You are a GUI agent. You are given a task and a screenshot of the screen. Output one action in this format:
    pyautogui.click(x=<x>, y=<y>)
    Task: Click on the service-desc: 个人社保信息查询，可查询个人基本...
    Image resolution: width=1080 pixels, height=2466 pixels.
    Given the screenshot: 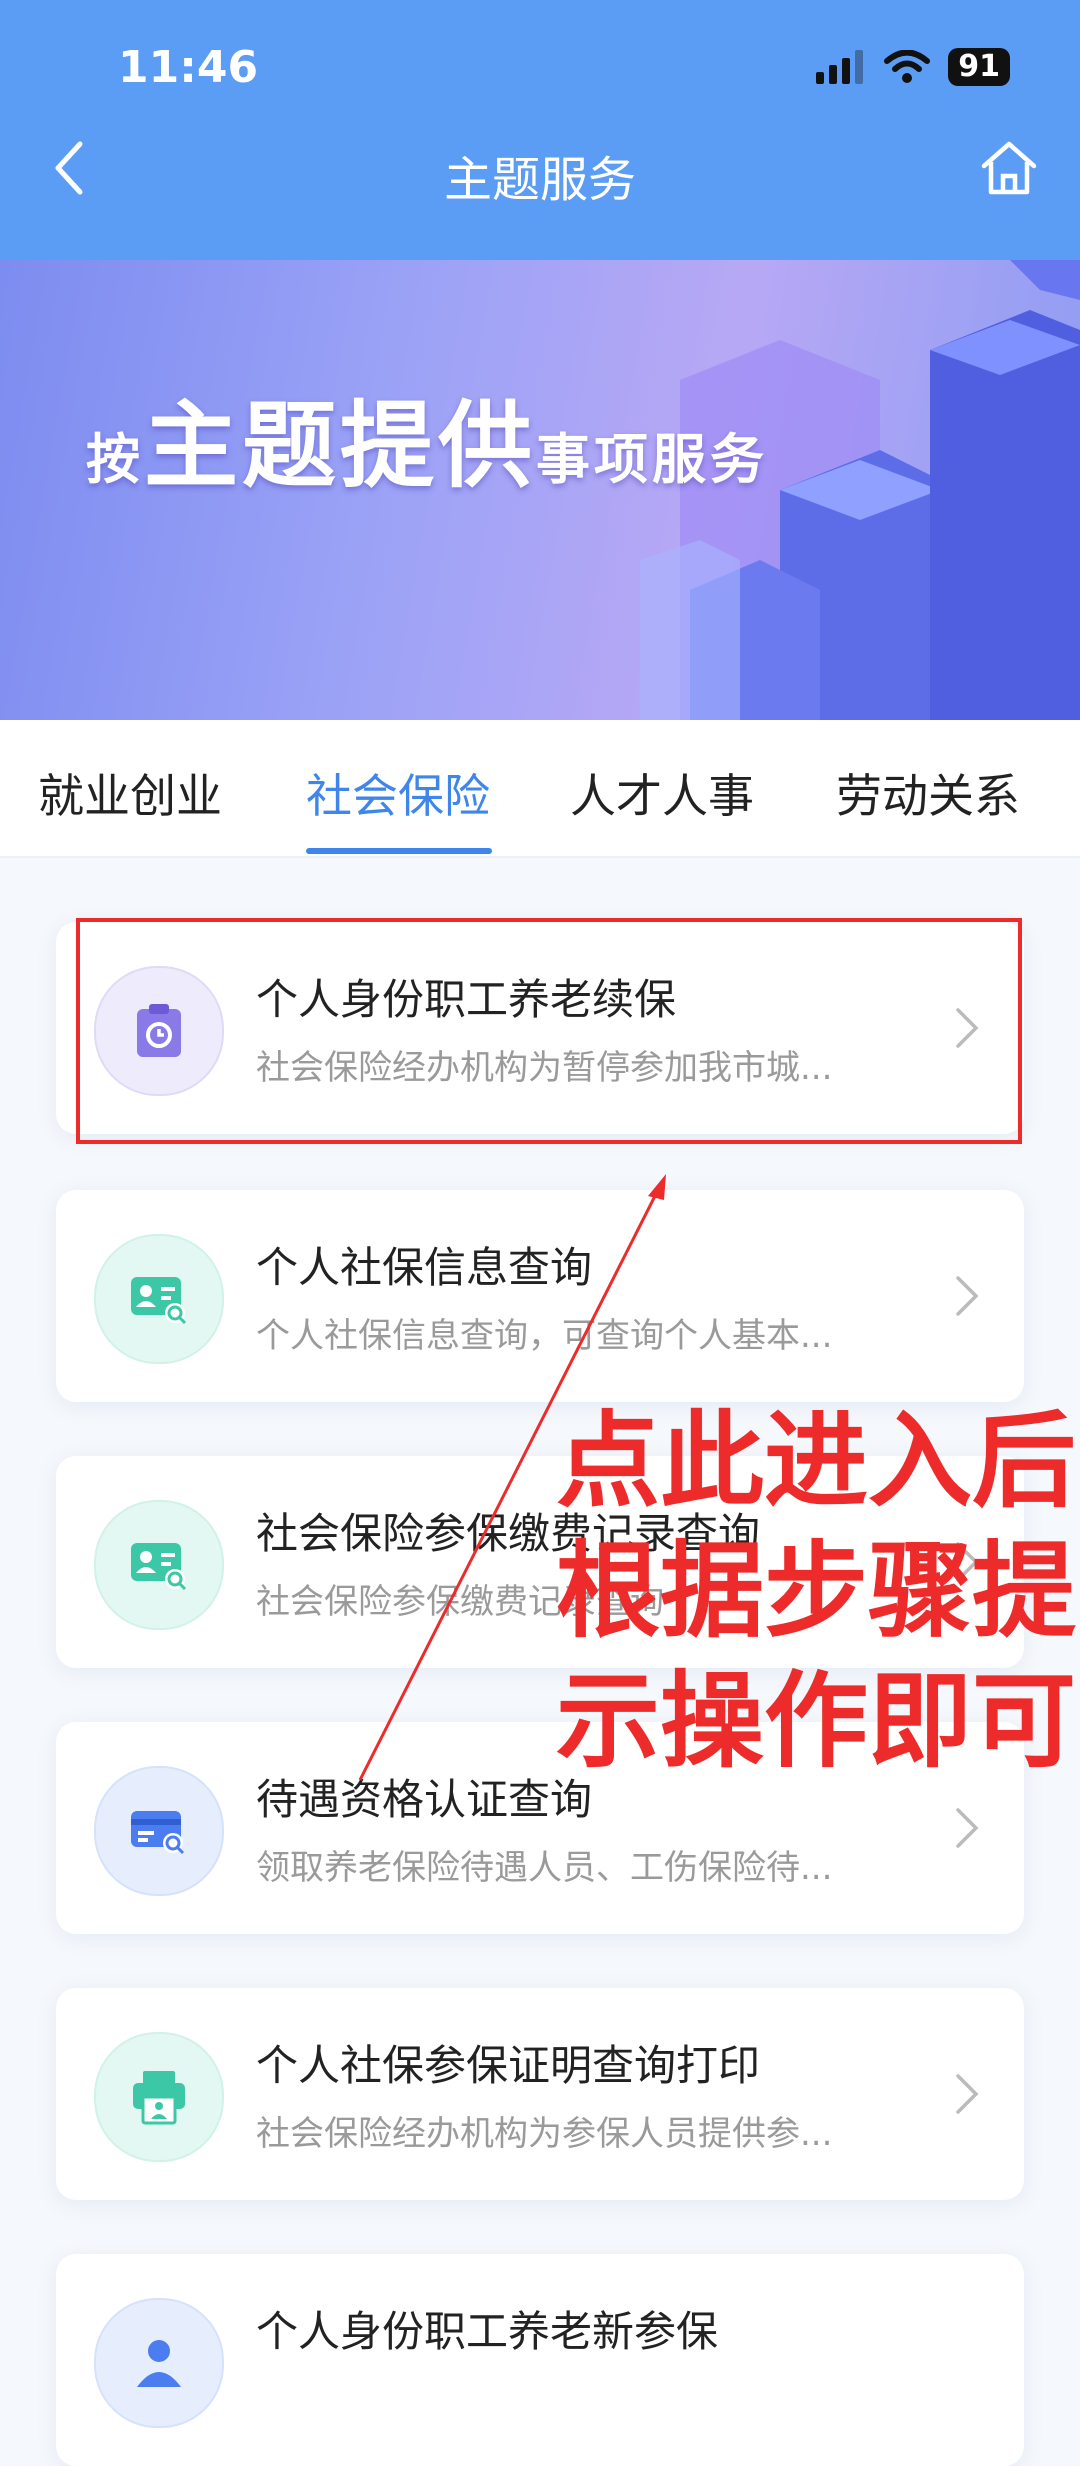 What is the action you would take?
    pyautogui.click(x=544, y=1336)
    